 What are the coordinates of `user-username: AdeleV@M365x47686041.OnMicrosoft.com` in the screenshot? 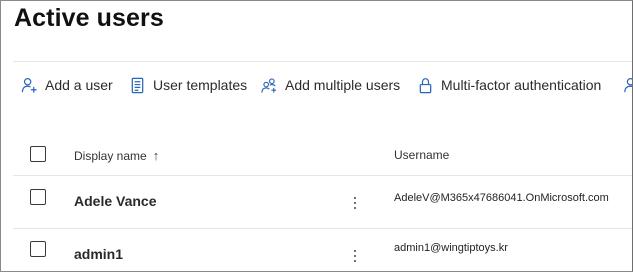 It's located at (501, 198).